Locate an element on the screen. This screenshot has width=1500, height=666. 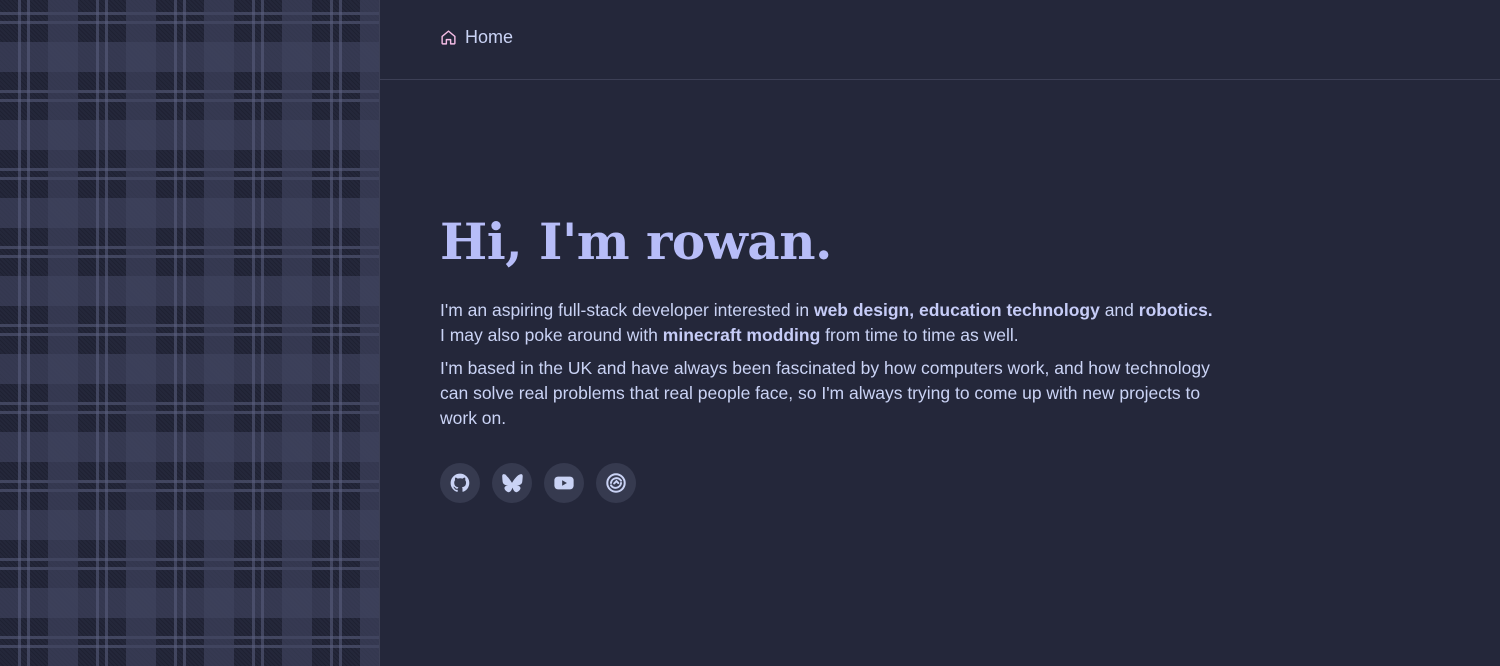
github-icon is located at coordinates (460, 483).